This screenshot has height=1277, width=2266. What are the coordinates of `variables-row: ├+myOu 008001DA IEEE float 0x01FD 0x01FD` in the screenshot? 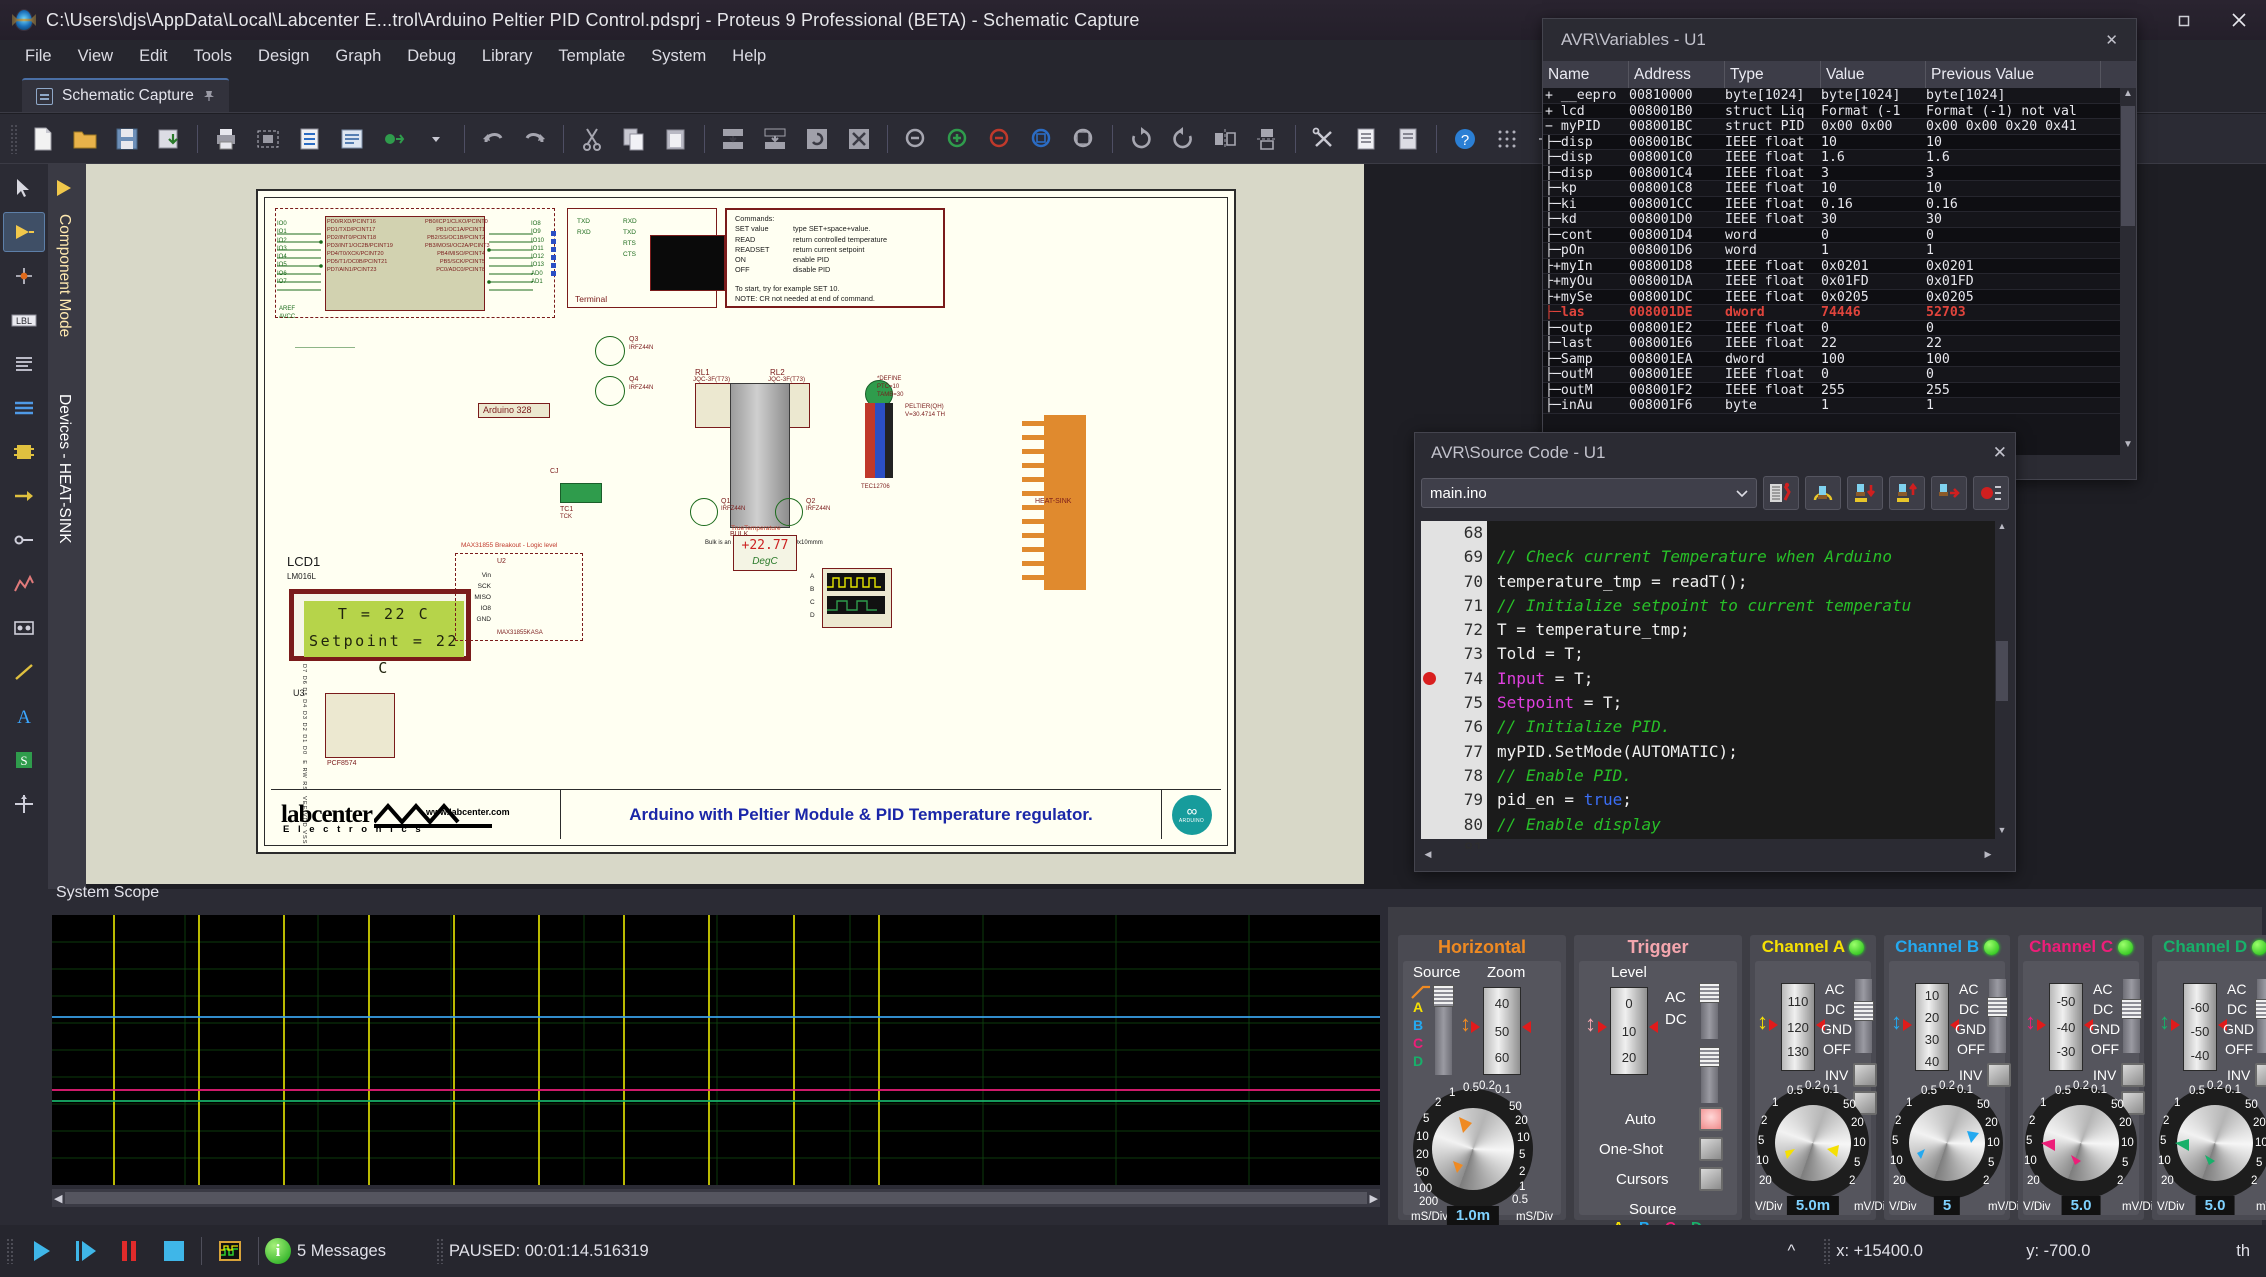 It's located at (1831, 282).